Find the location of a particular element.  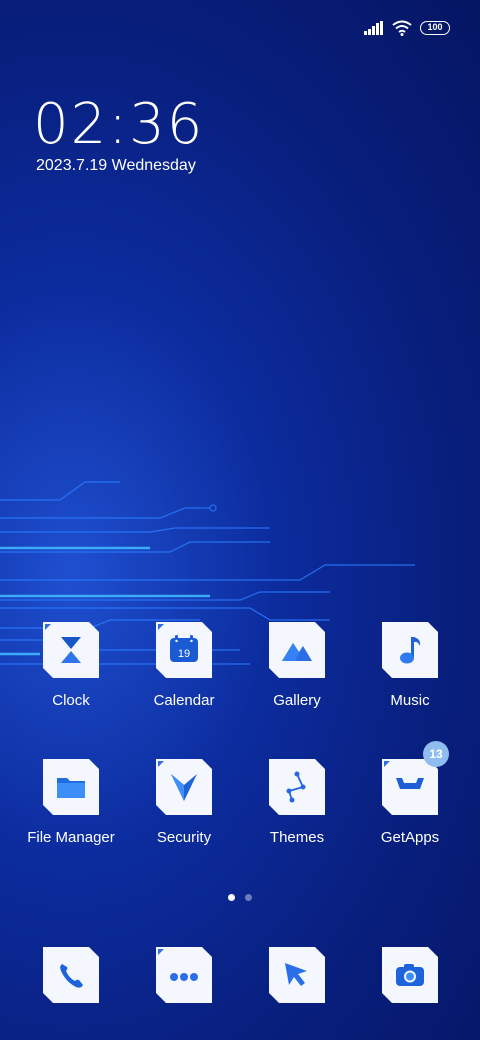

dock-messages is located at coordinates (184, 975).